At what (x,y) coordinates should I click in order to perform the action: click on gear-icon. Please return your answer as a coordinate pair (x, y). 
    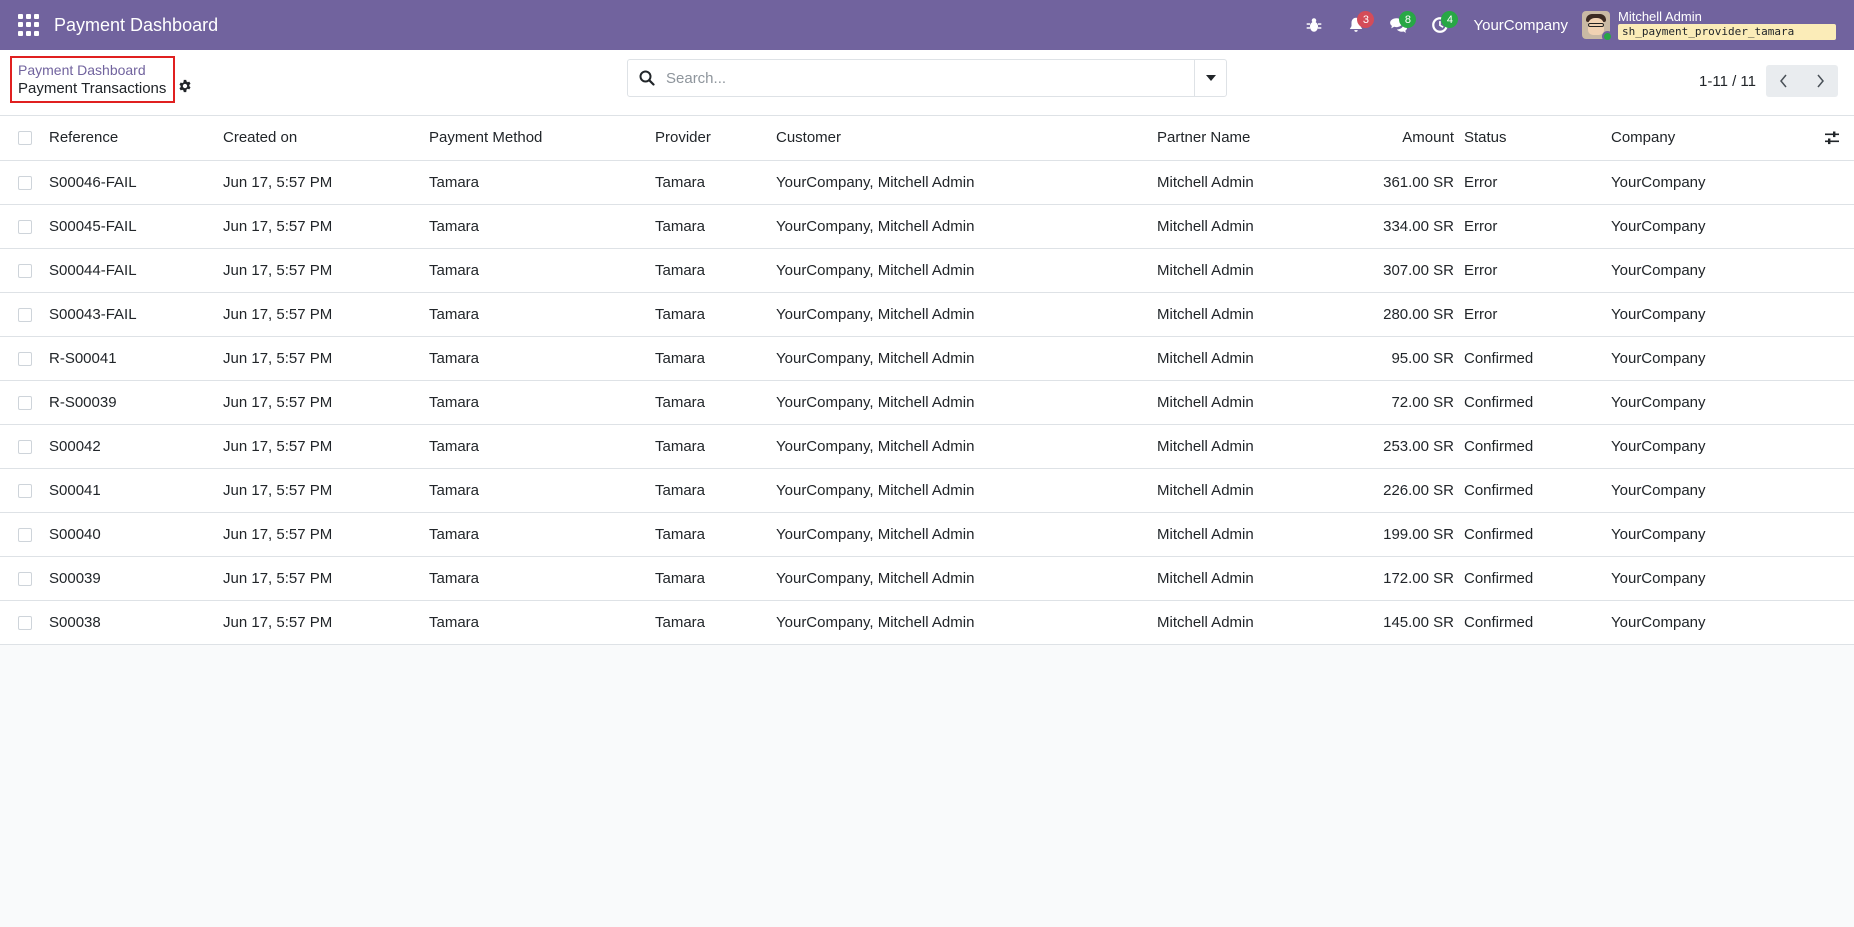
    Looking at the image, I should click on (185, 86).